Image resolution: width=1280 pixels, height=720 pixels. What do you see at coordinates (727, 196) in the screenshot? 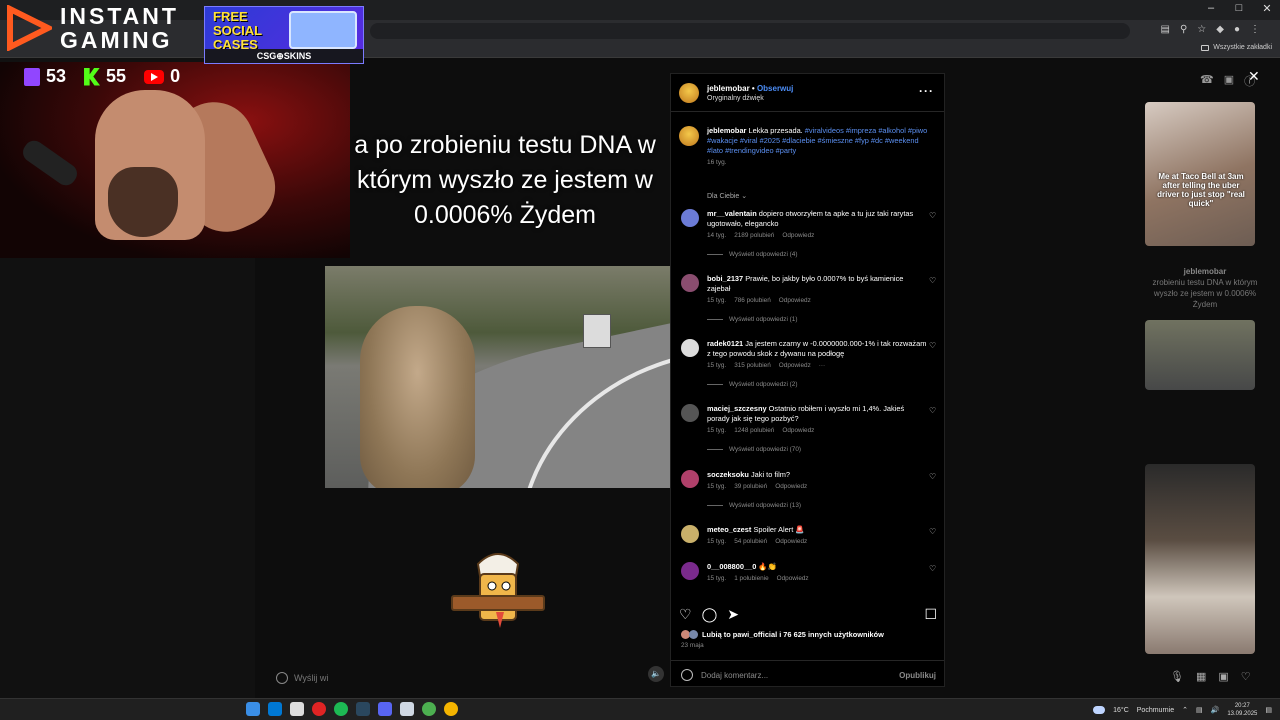
I see `sort-dropdown: Dla Ciebie ⌄` at bounding box center [727, 196].